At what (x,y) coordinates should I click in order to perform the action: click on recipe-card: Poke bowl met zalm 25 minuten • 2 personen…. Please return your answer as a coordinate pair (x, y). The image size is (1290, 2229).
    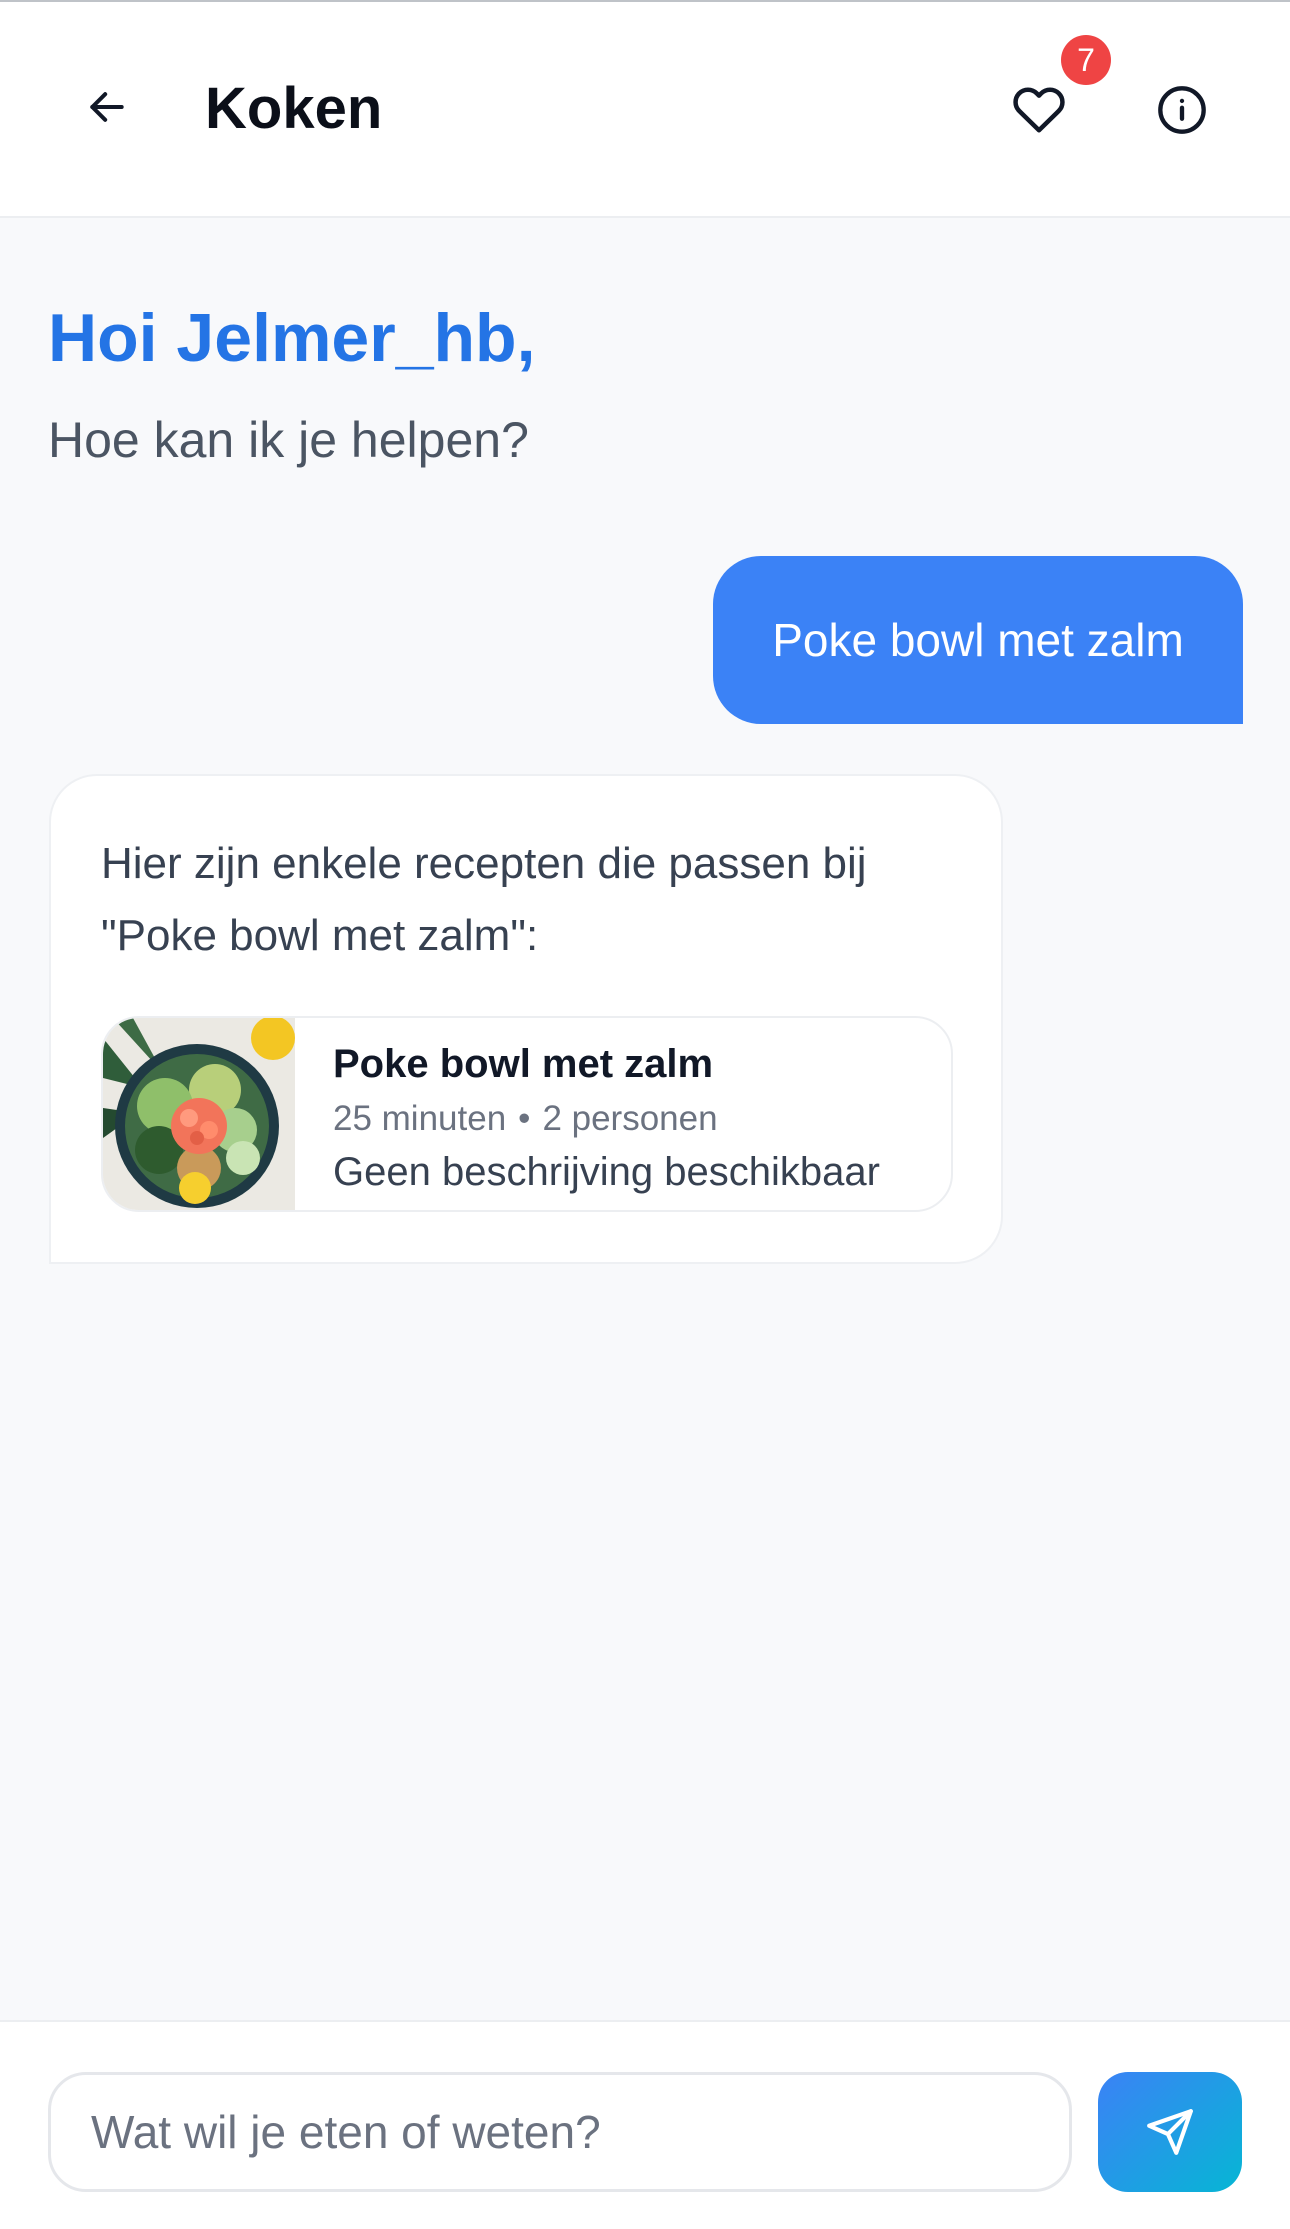
    Looking at the image, I should click on (527, 1114).